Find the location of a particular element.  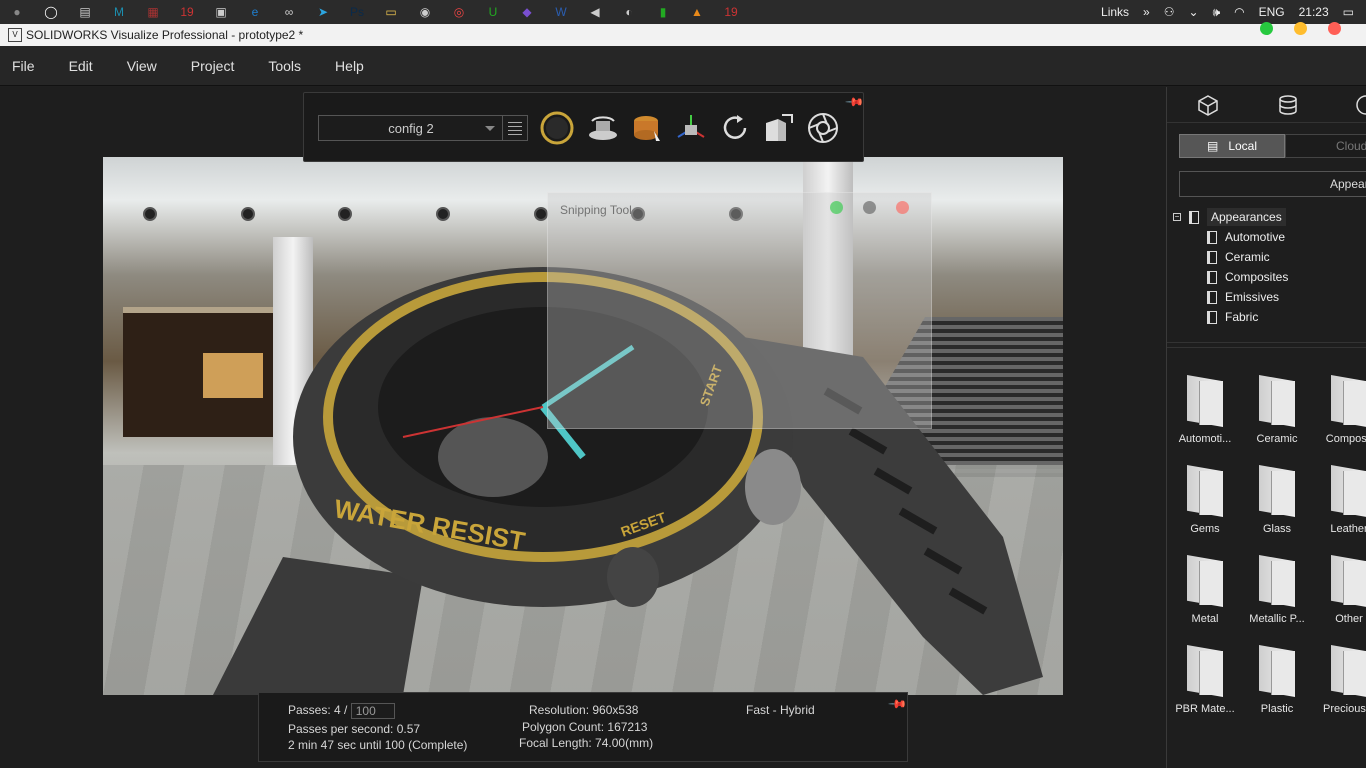

snip-red-dot is located at coordinates (902, 207).